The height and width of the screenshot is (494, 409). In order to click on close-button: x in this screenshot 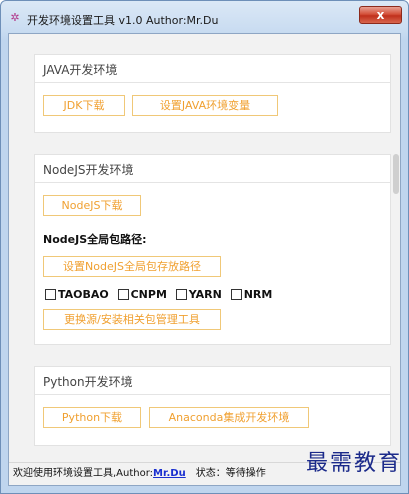, I will do `click(380, 15)`.